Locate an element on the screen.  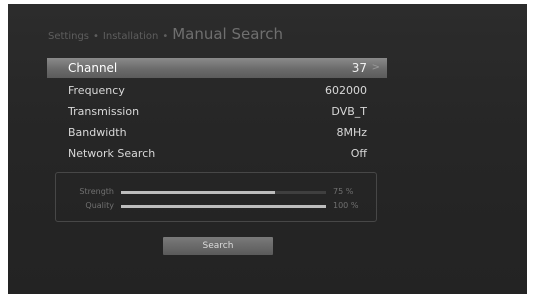
transmission-value: DVB_T is located at coordinates (349, 111).